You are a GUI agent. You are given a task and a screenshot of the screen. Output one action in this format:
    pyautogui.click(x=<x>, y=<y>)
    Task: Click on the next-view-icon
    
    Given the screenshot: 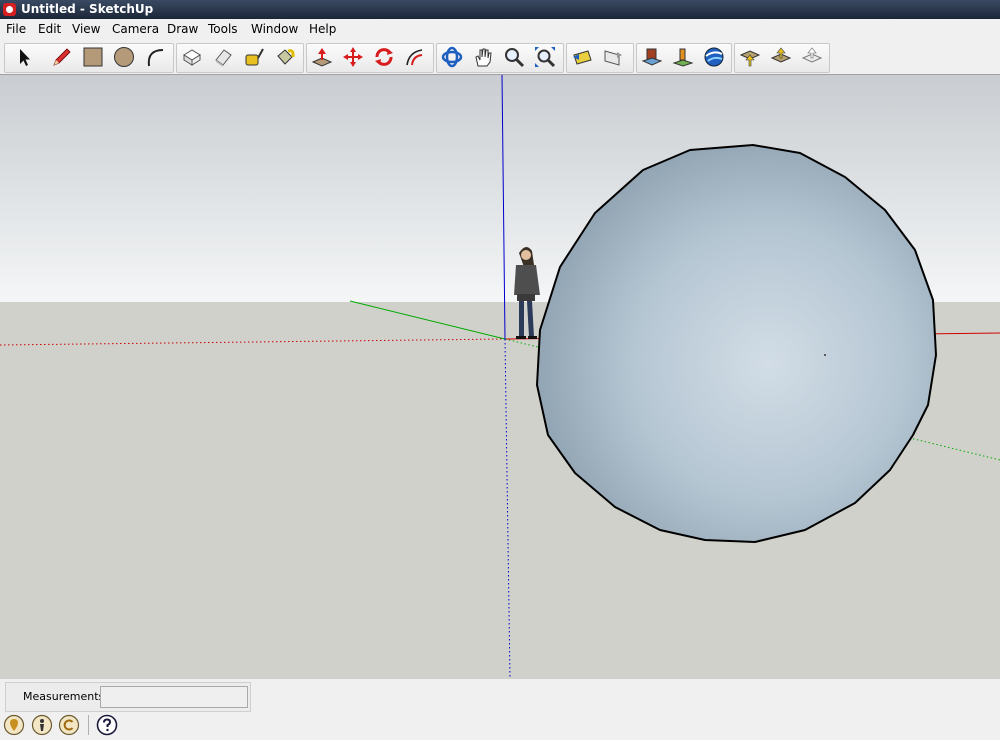 What is the action you would take?
    pyautogui.click(x=612, y=57)
    